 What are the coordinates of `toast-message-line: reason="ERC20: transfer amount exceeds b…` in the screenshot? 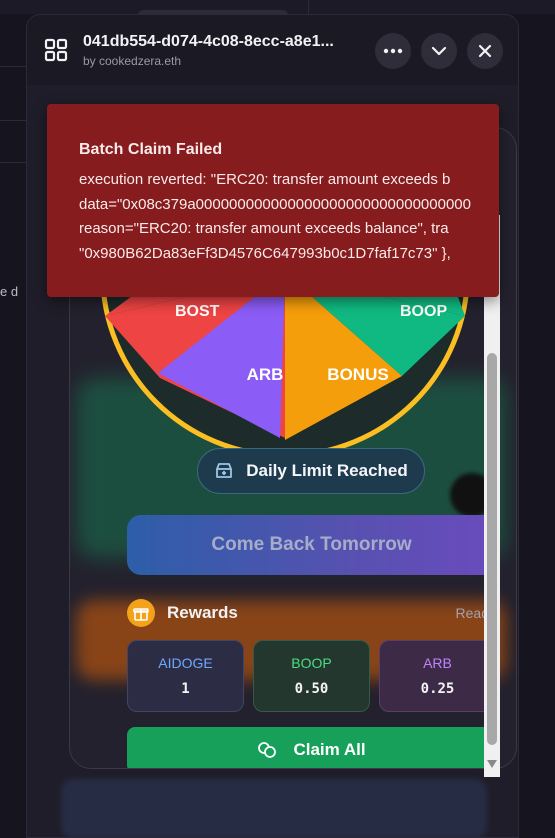 It's located at (264, 228).